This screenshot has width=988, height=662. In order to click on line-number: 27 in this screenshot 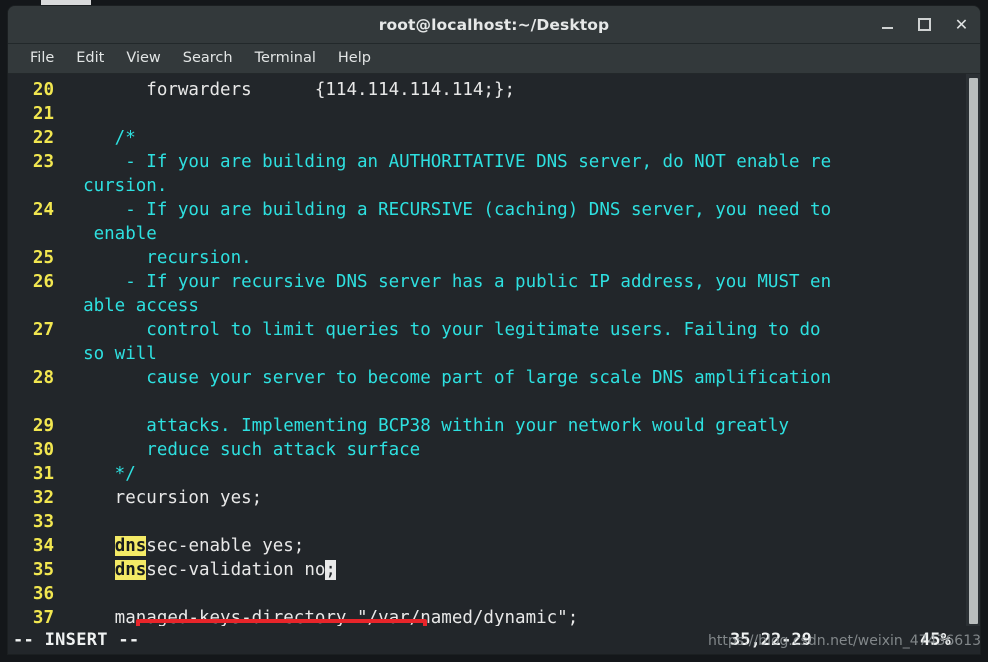, I will do `click(43, 330)`.